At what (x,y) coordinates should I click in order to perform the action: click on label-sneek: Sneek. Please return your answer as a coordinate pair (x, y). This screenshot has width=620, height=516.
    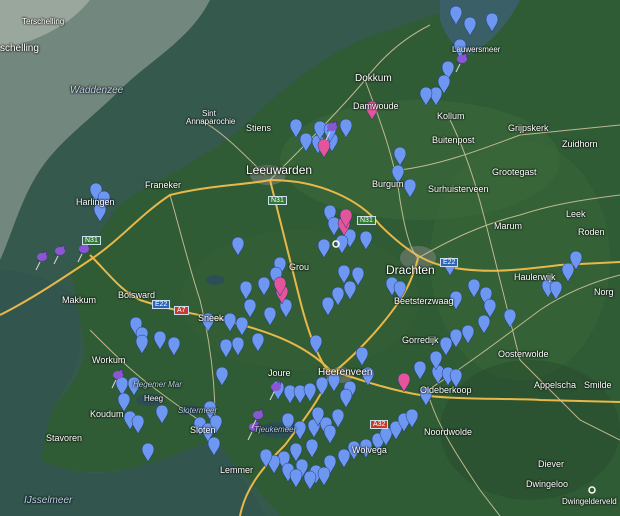
    Looking at the image, I should click on (211, 318).